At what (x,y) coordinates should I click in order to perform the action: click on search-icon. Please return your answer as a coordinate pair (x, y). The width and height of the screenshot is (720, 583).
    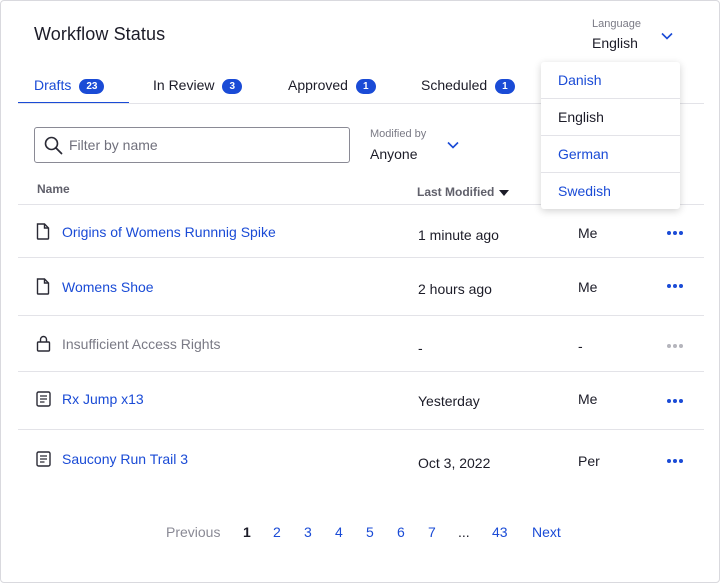
    Looking at the image, I should click on (53, 145).